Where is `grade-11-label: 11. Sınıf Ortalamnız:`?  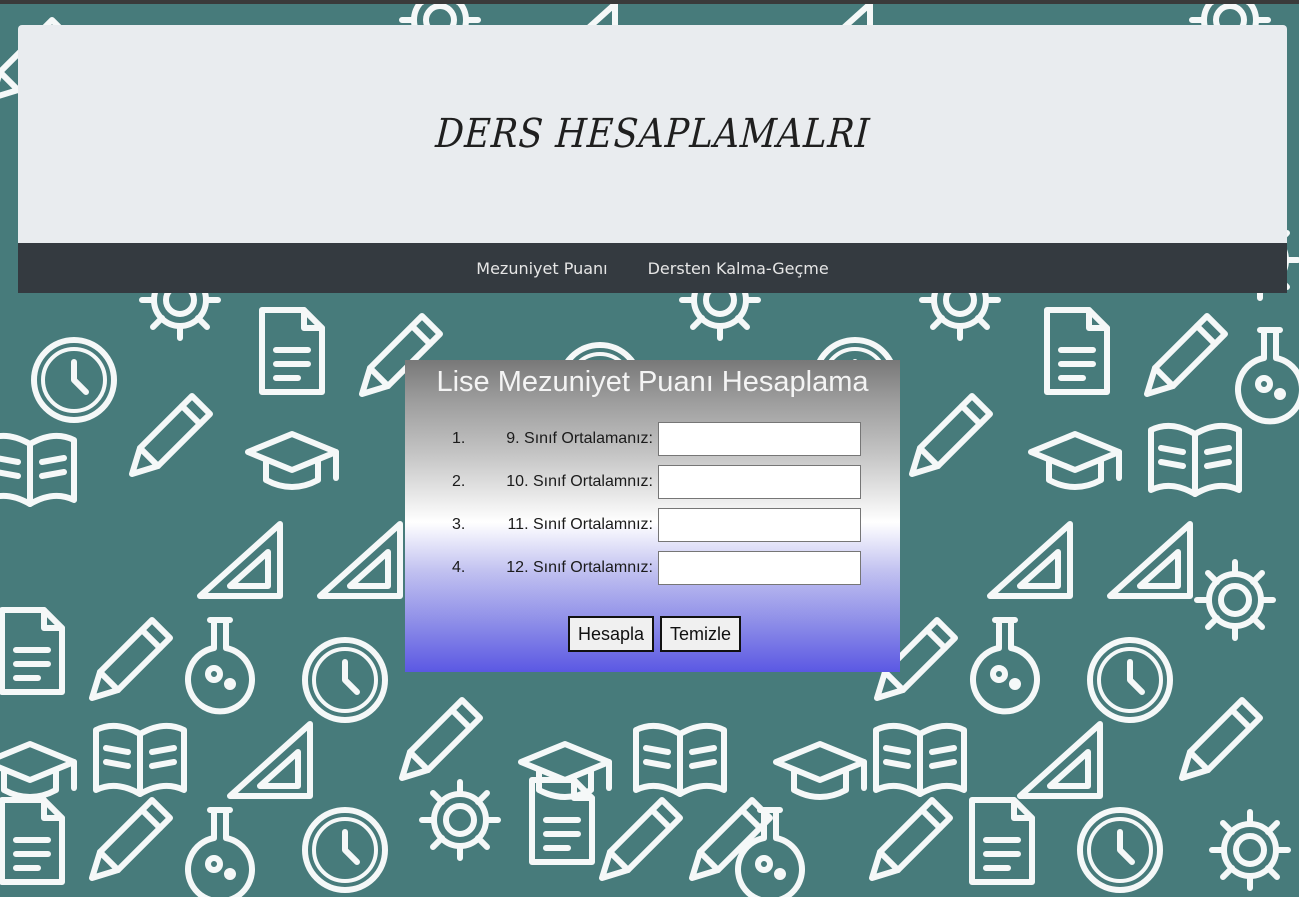 grade-11-label: 11. Sınıf Ortalamnız: is located at coordinates (580, 524).